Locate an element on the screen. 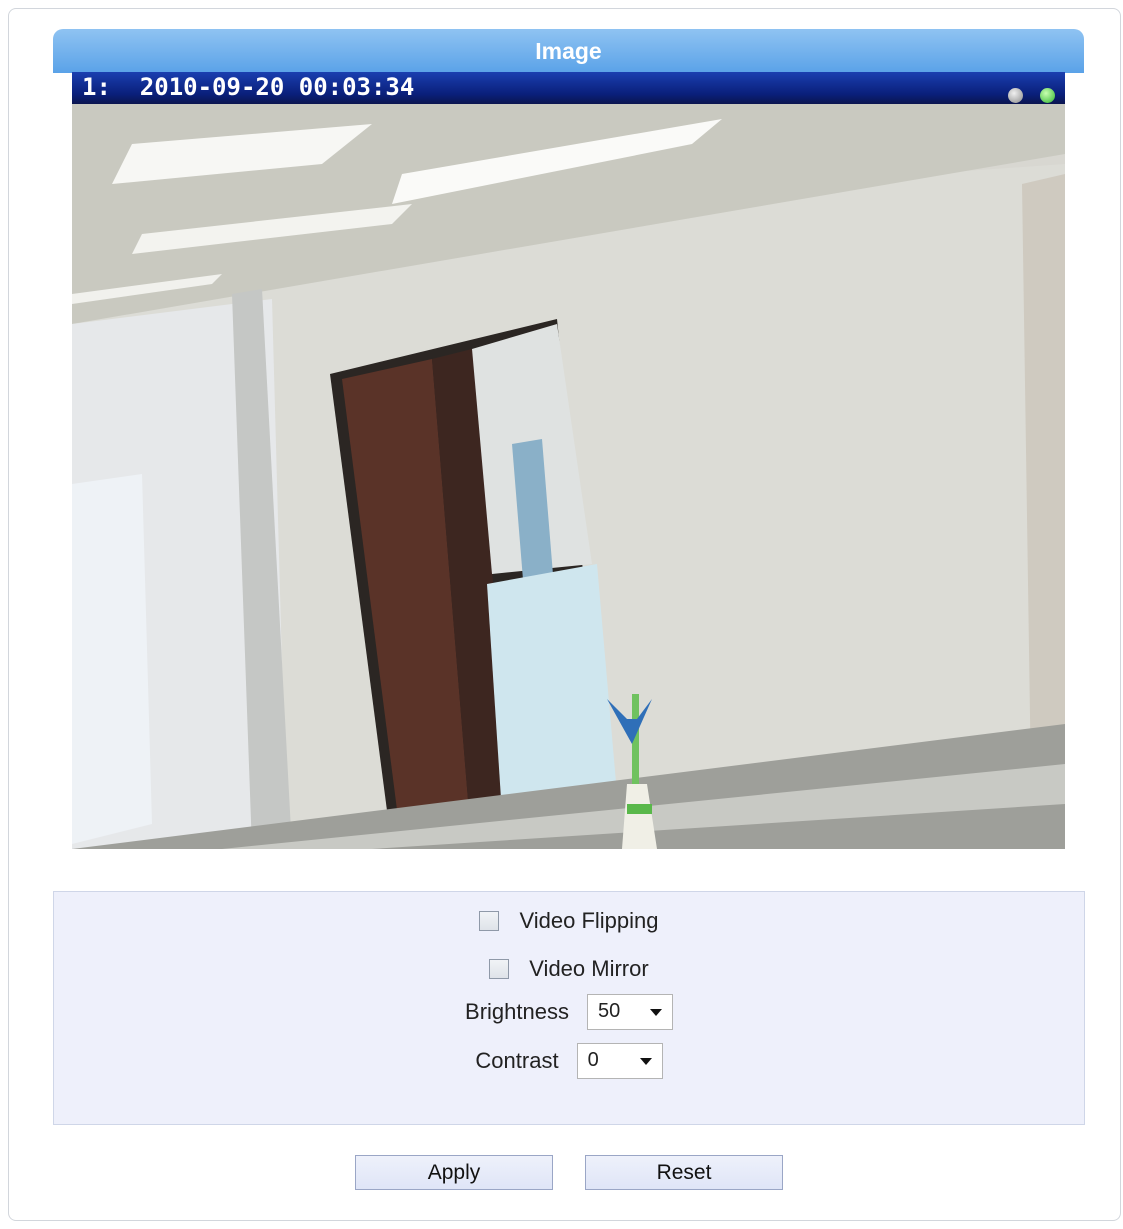 This screenshot has height=1229, width=1123. video-mirror-row: Video Mirror is located at coordinates (569, 969).